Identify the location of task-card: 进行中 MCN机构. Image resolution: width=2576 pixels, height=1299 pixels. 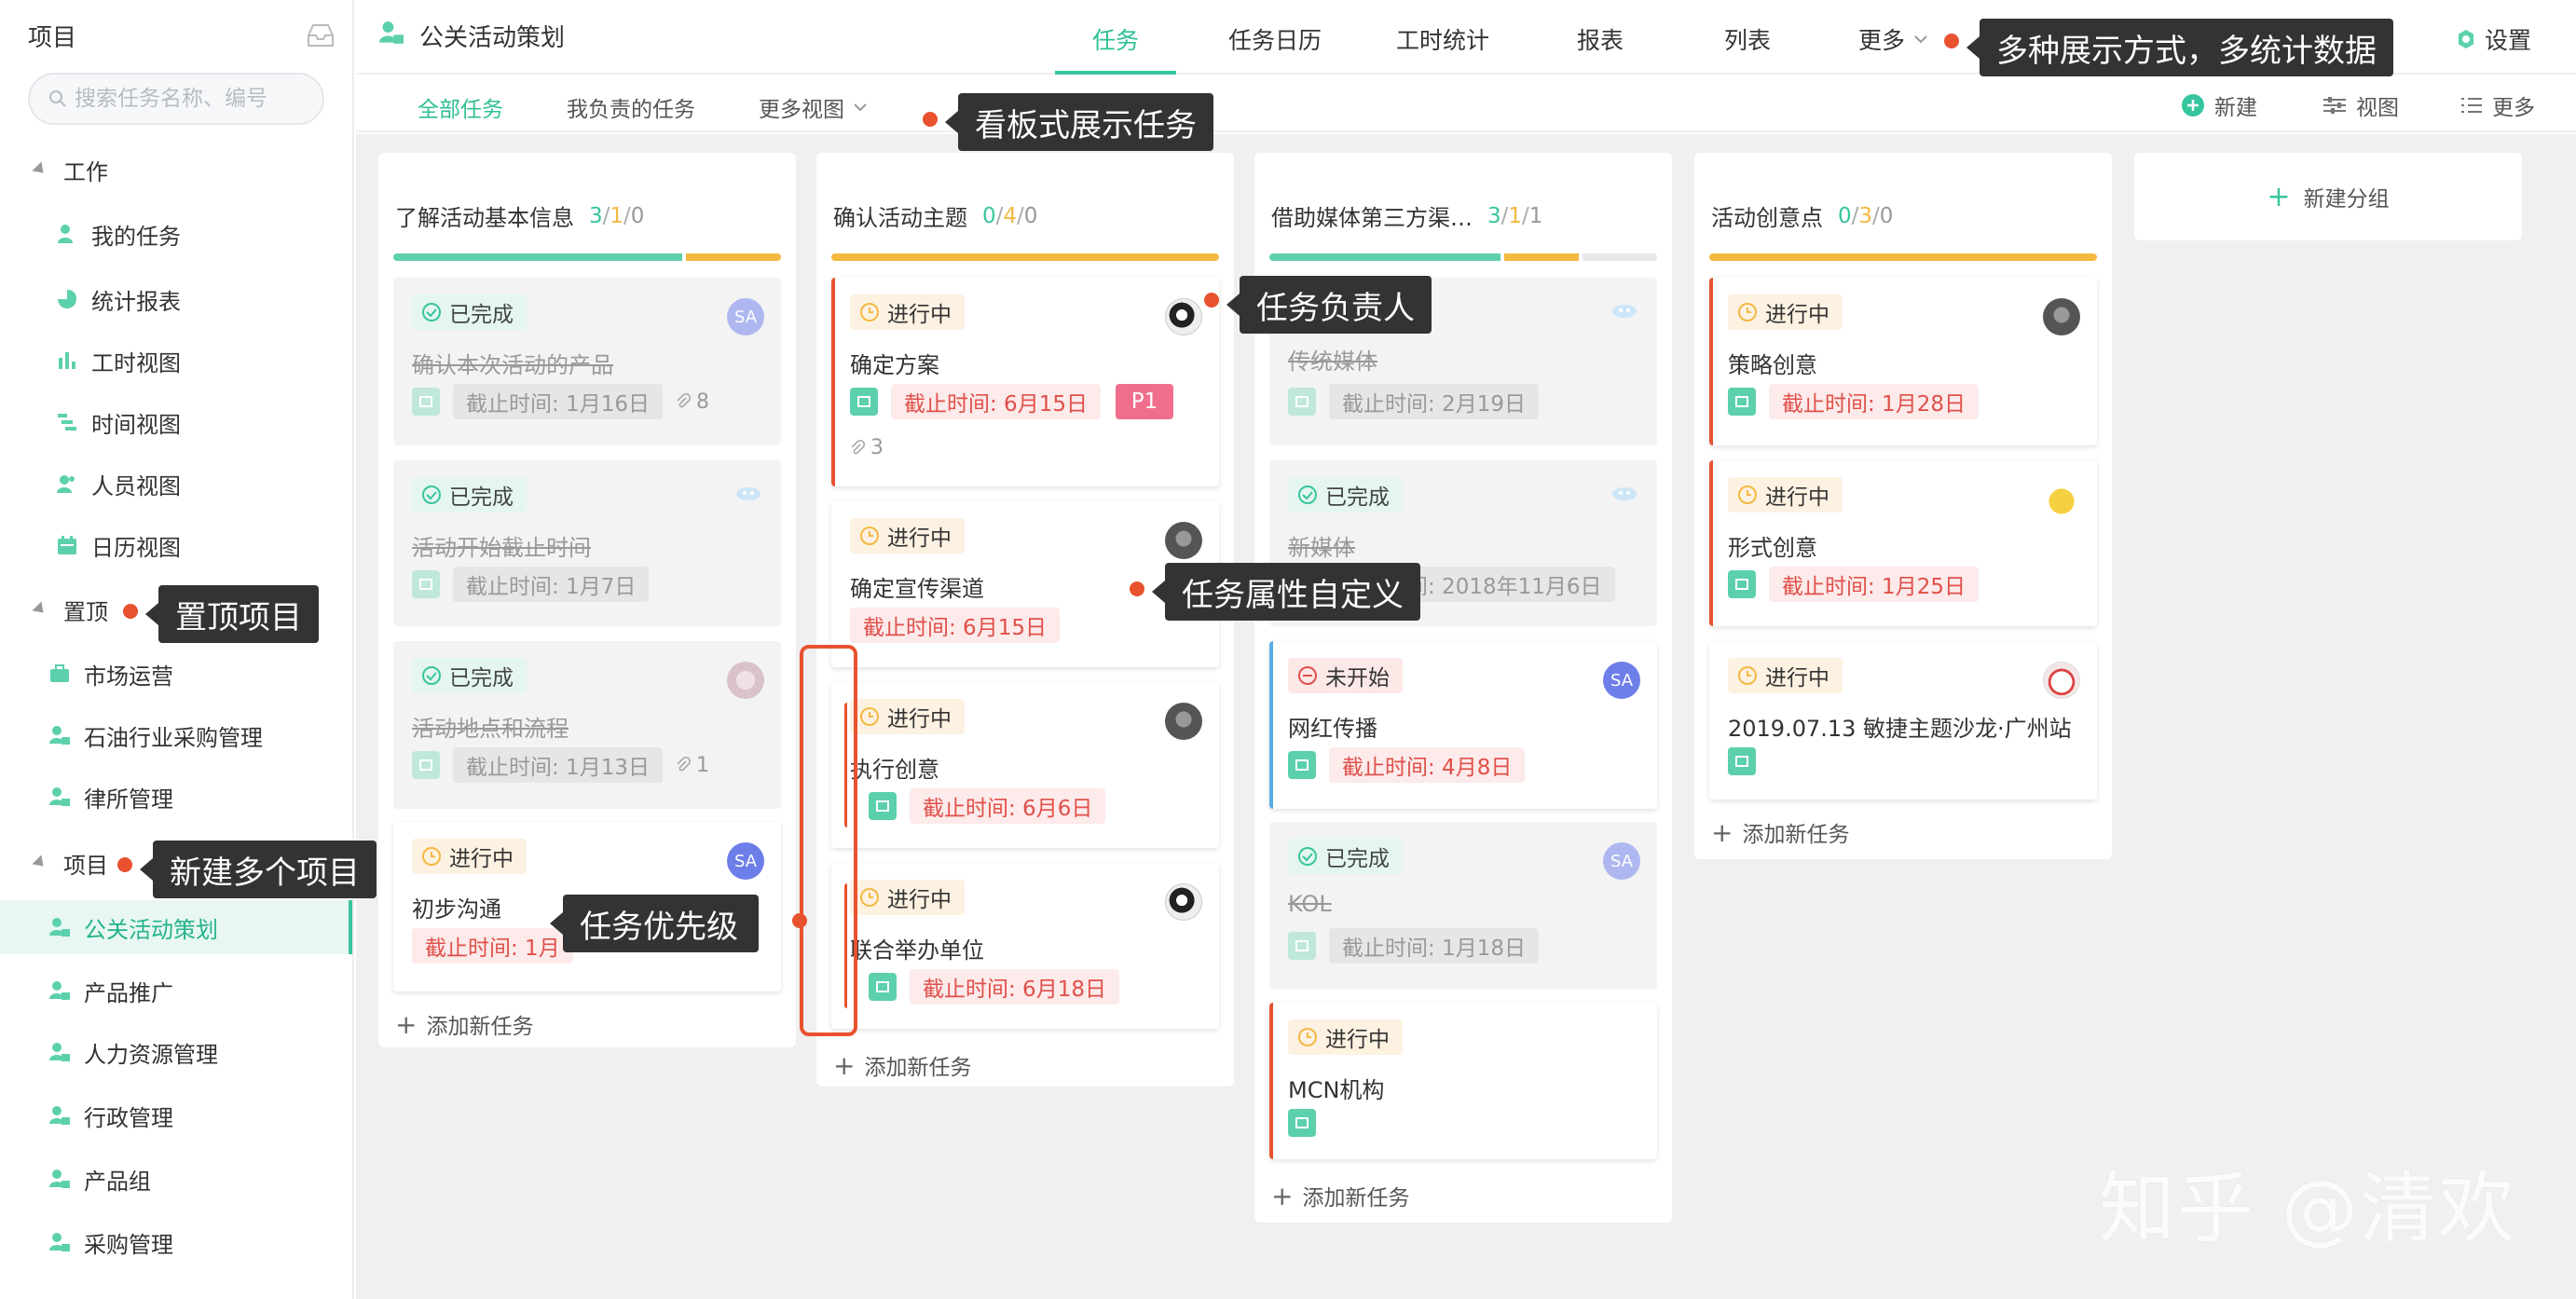
(1463, 1081).